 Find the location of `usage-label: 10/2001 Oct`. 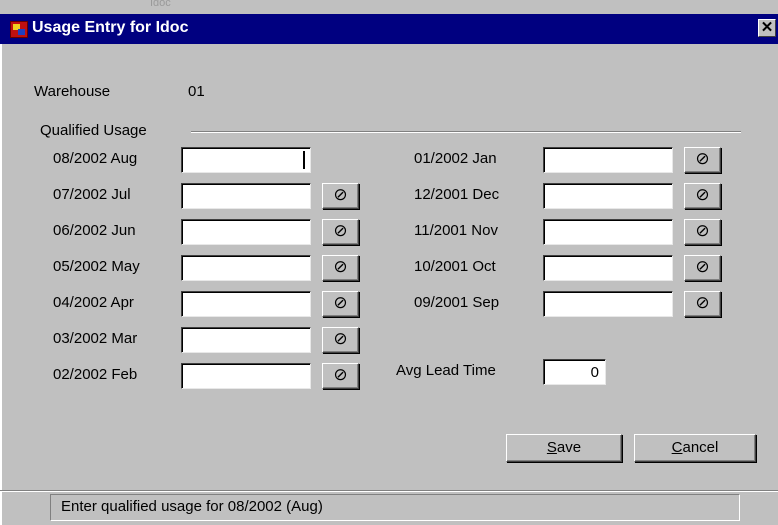

usage-label: 10/2001 Oct is located at coordinates (455, 266).